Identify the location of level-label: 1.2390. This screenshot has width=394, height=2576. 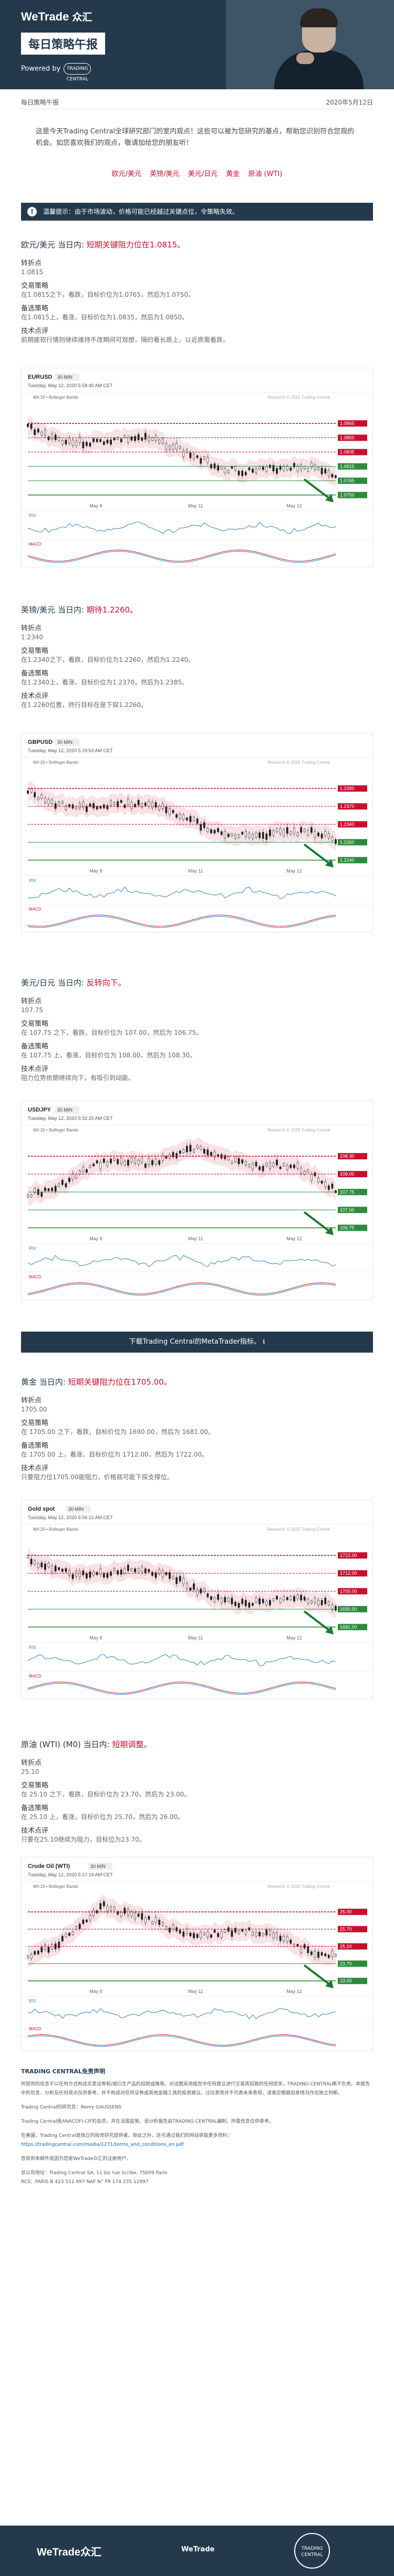
(347, 788).